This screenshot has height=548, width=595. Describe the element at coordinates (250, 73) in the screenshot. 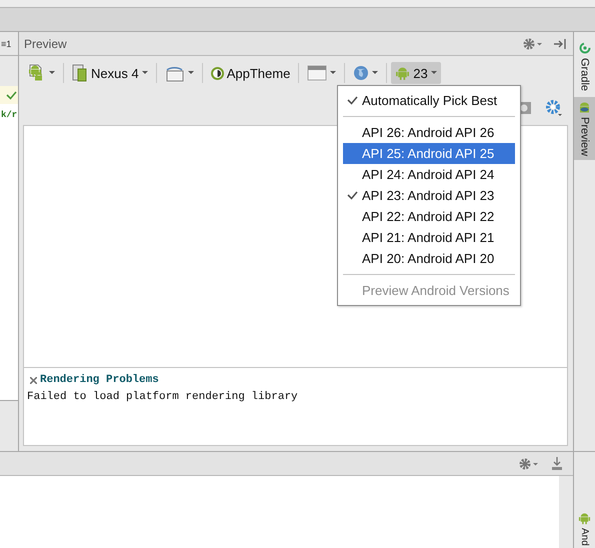

I see `theme-button: AppTheme` at that location.